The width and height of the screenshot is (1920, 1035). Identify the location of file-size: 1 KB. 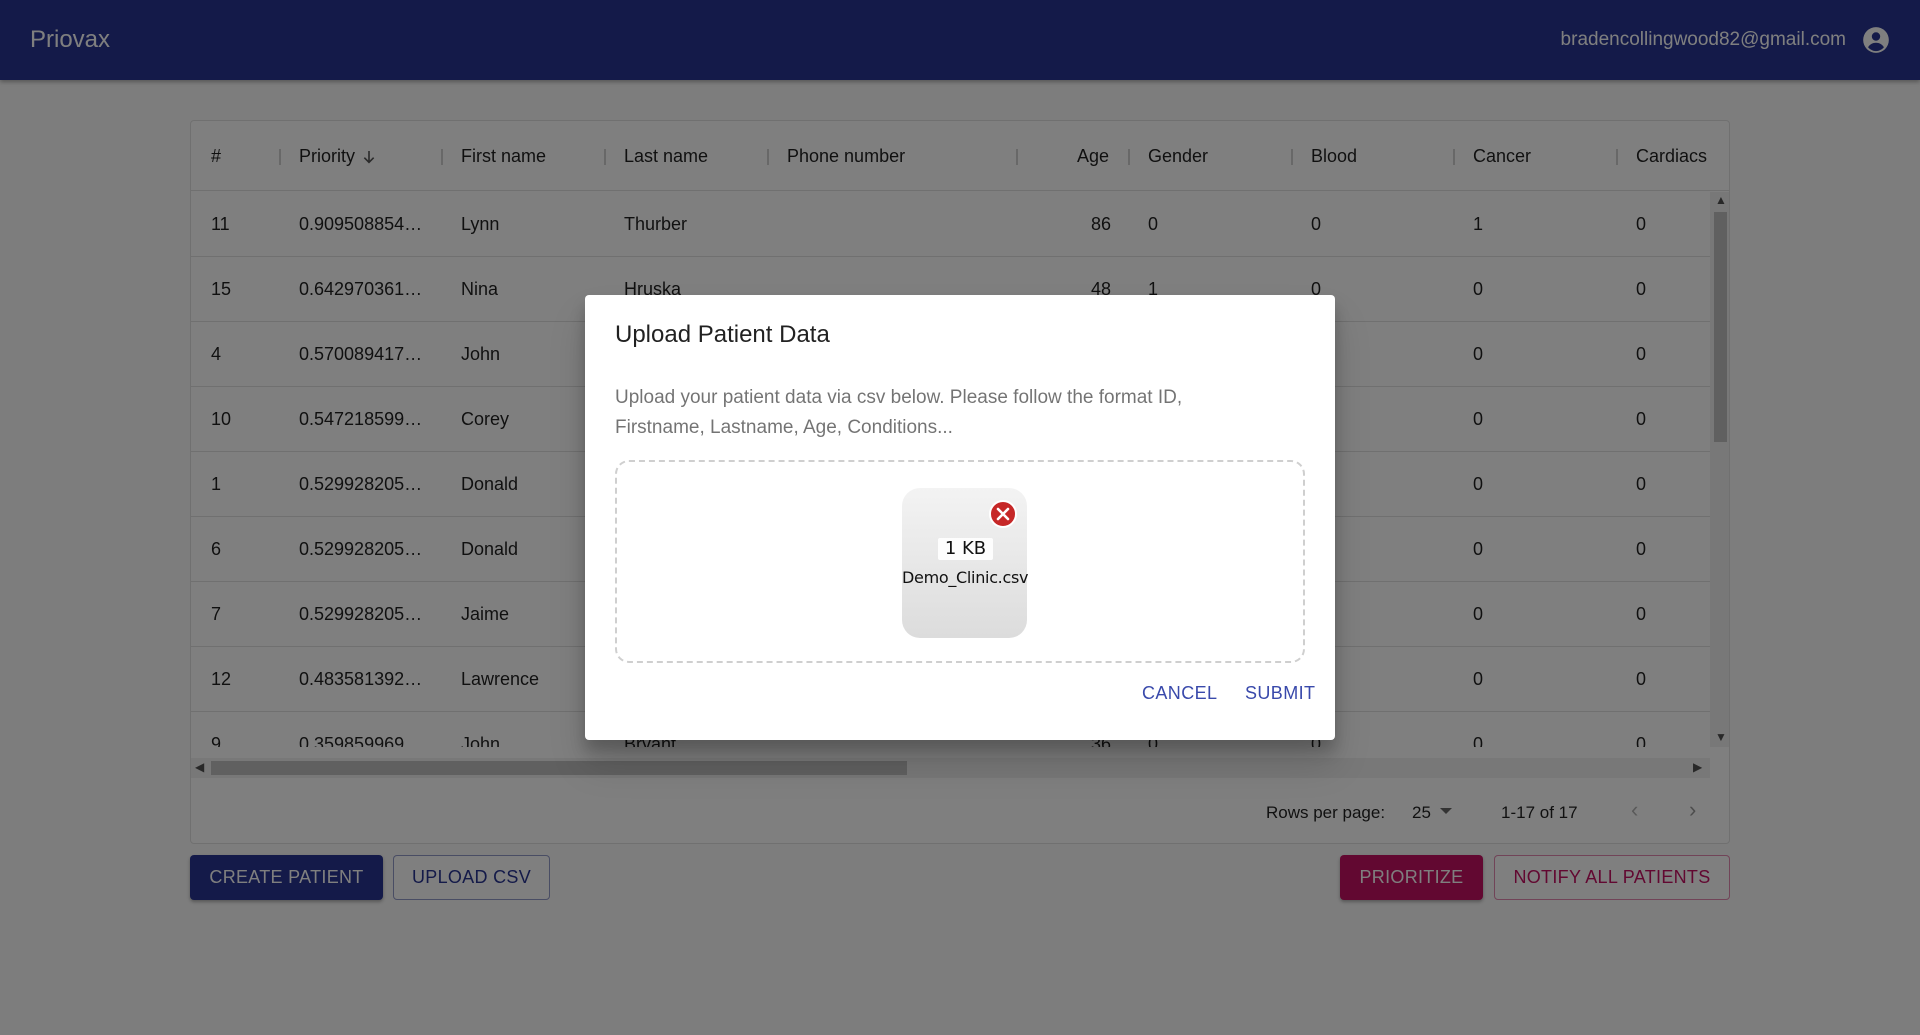
(965, 549).